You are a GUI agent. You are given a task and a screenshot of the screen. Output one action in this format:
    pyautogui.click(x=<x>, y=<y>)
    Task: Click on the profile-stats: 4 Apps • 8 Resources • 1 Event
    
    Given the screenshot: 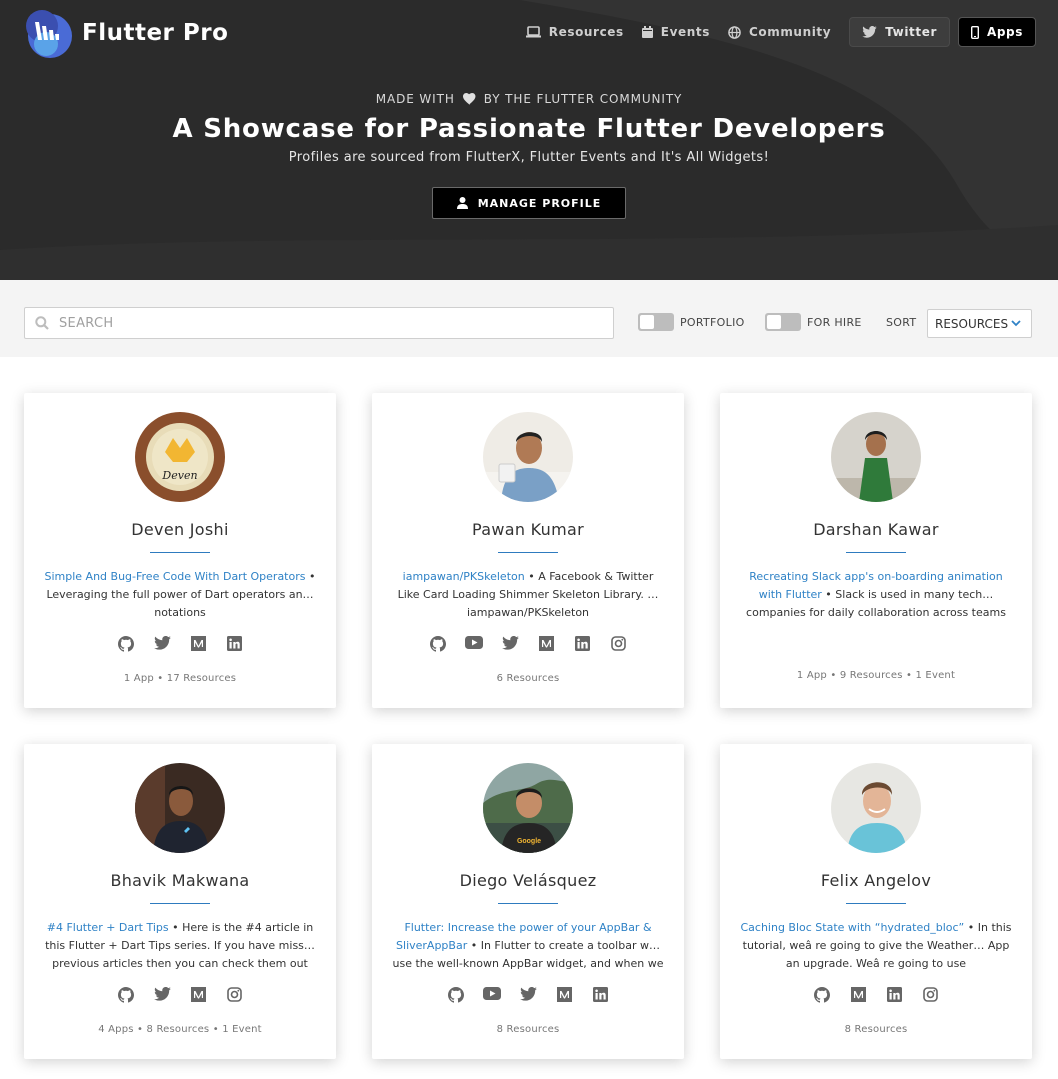 What is the action you would take?
    pyautogui.click(x=180, y=1029)
    